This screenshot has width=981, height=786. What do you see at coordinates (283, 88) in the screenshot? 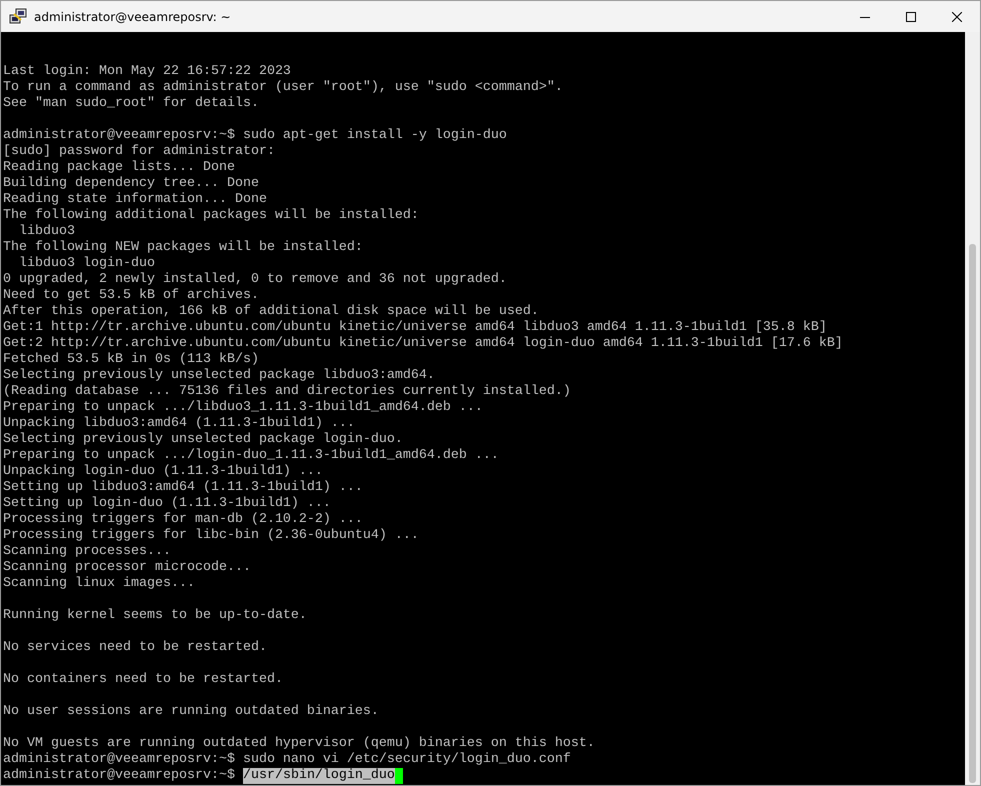
I see `terminal-line: To run a command as administrator (user "root"), use "sudo <command>".` at bounding box center [283, 88].